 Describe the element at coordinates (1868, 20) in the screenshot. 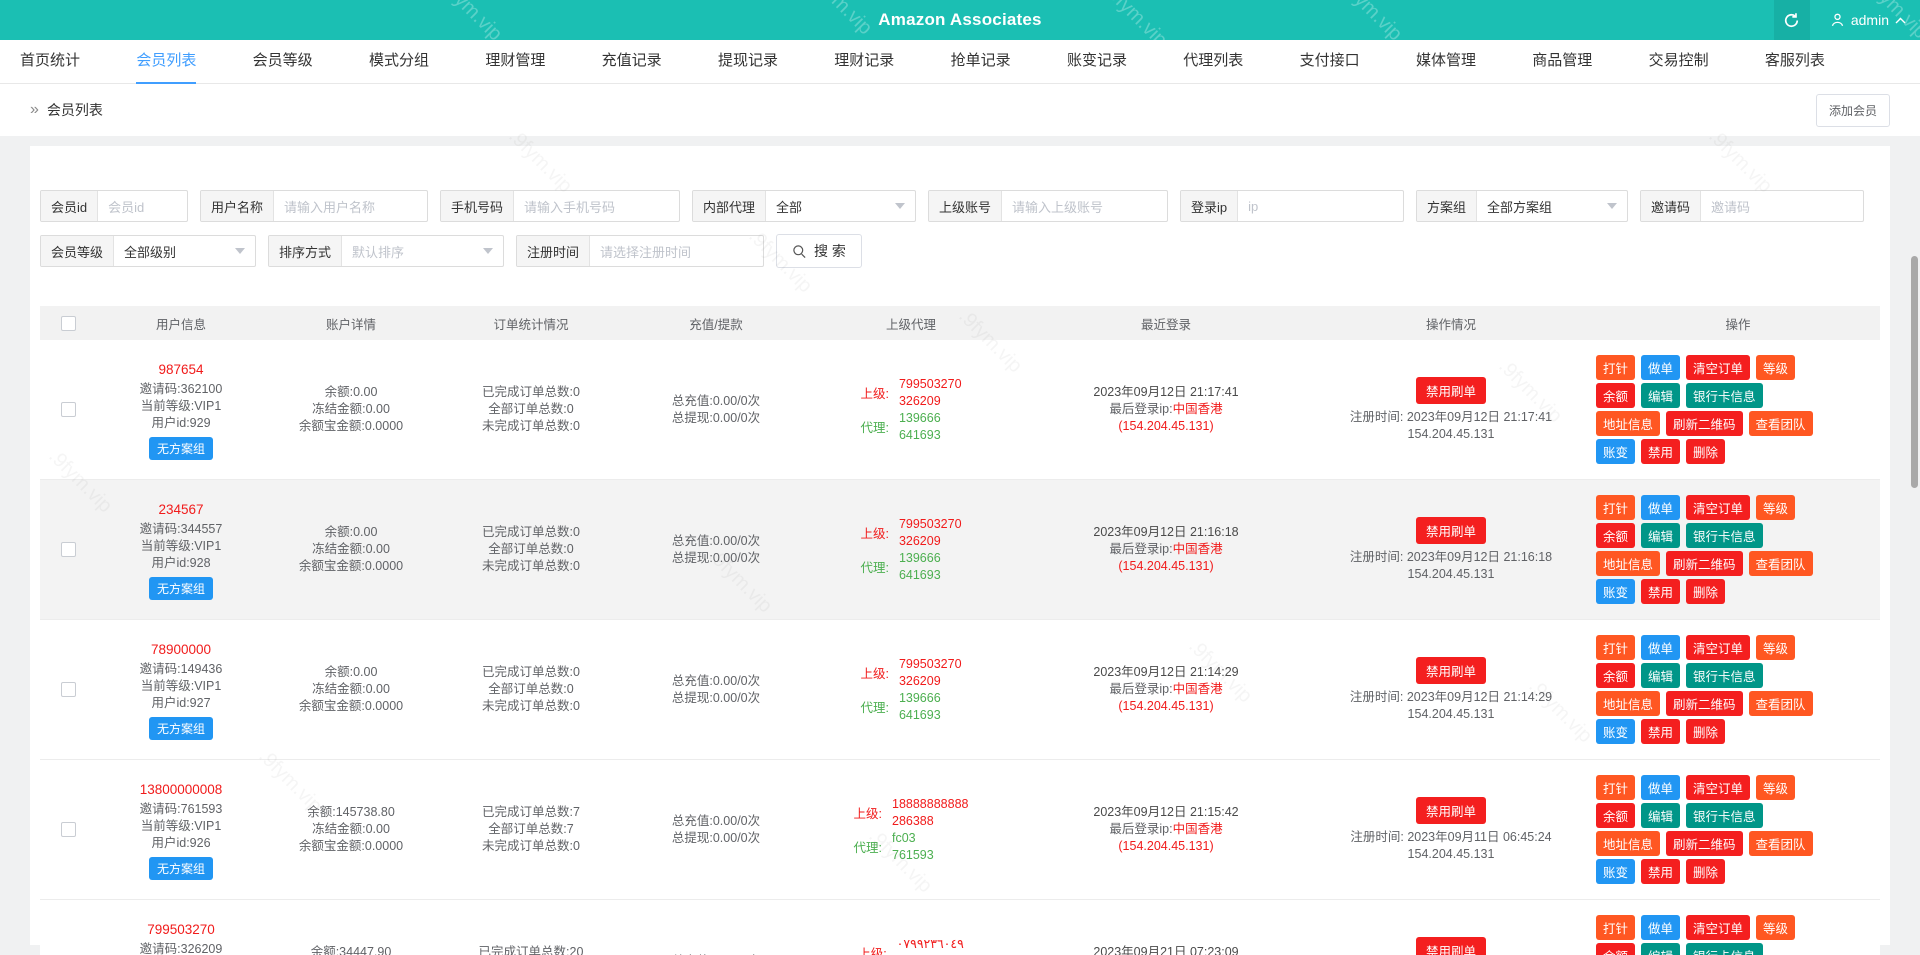

I see `user-menu: admin` at that location.